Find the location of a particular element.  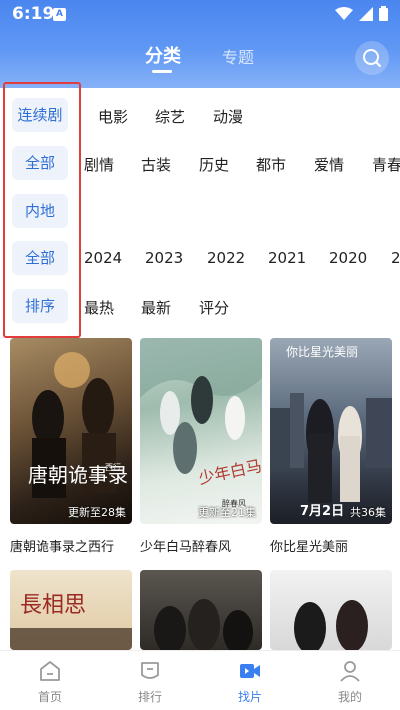

poster-art: 少年白马 醉春风 is located at coordinates (201, 423).